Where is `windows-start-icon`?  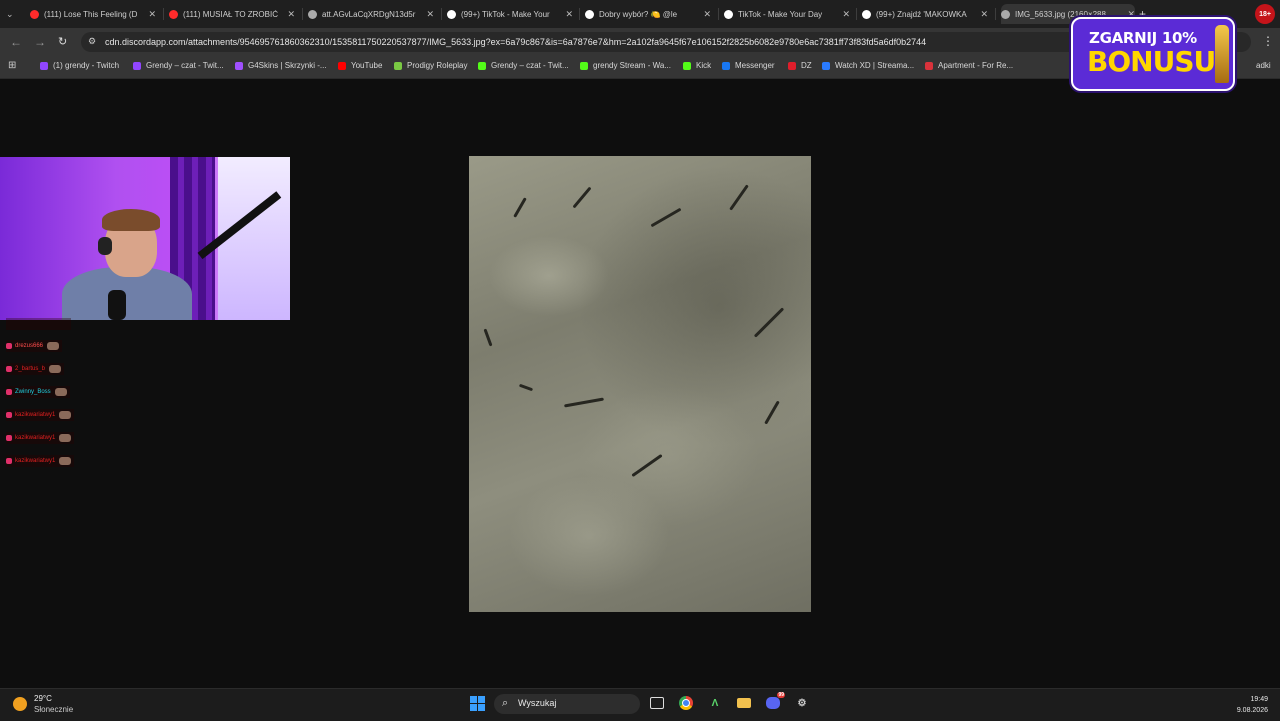
windows-start-icon is located at coordinates (477, 703).